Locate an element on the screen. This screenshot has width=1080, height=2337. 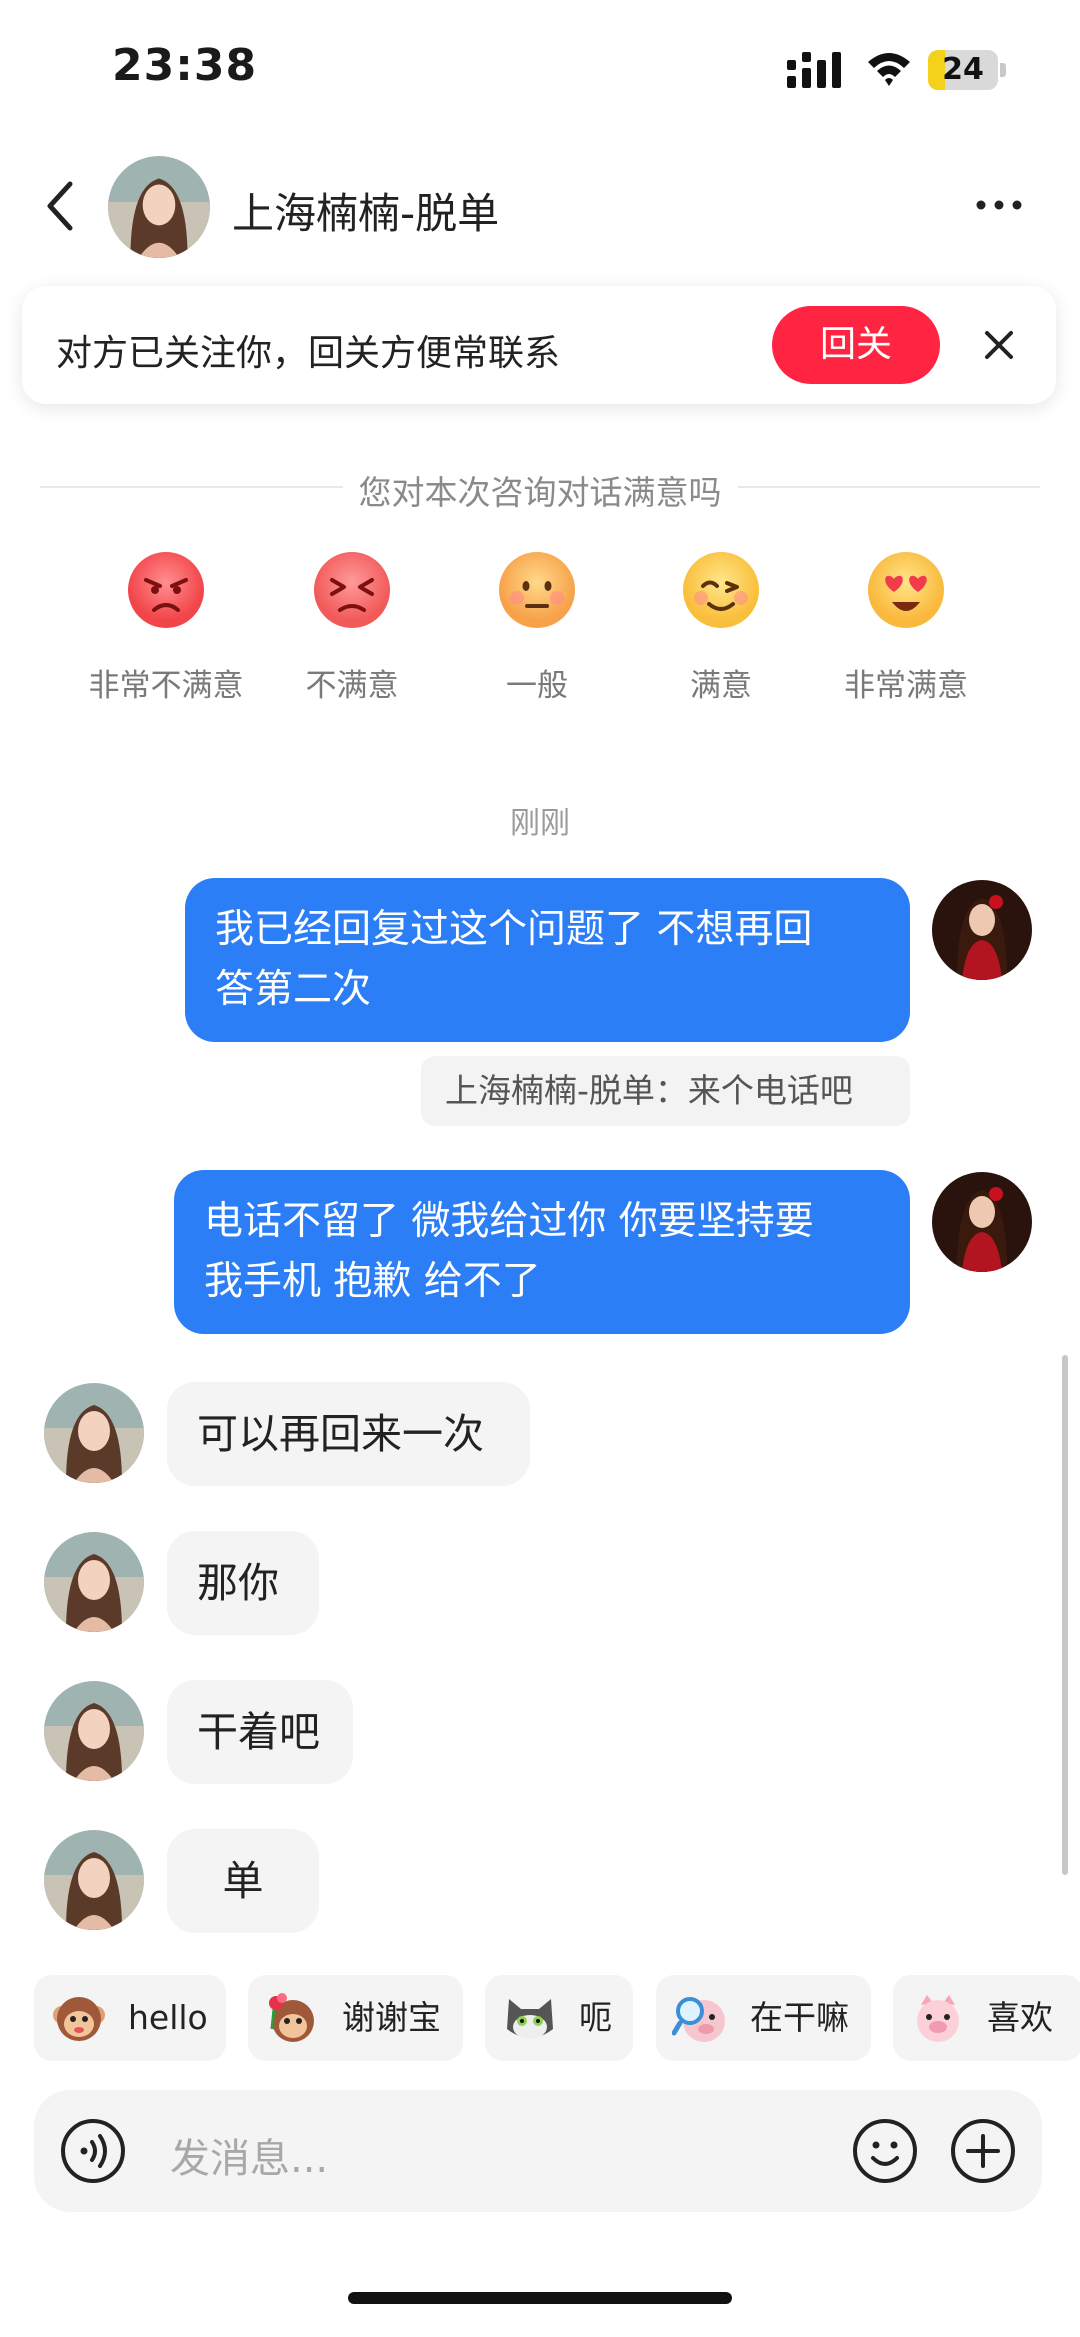
survey-title: 您对本次咨询对话满意吗 is located at coordinates (540, 490).